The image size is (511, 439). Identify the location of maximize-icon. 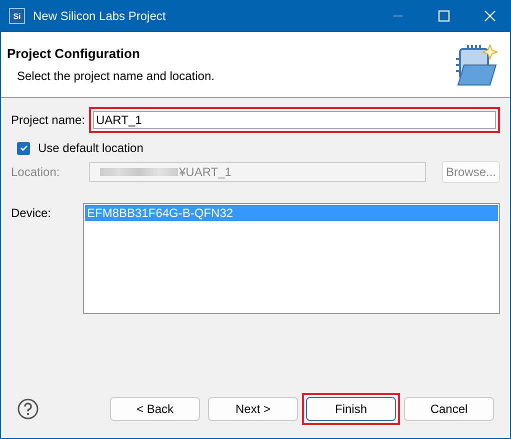
(444, 16).